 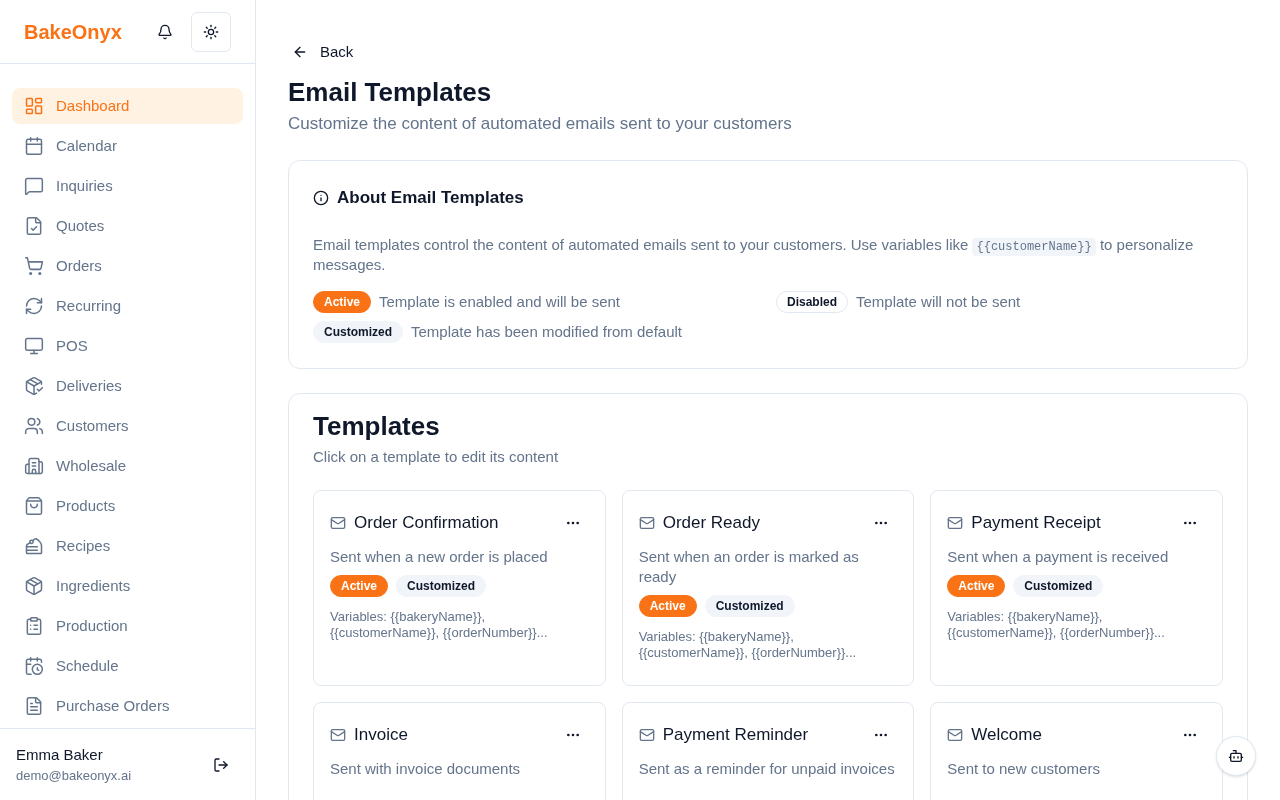 I want to click on template-name: Payment Reminder, so click(x=736, y=735).